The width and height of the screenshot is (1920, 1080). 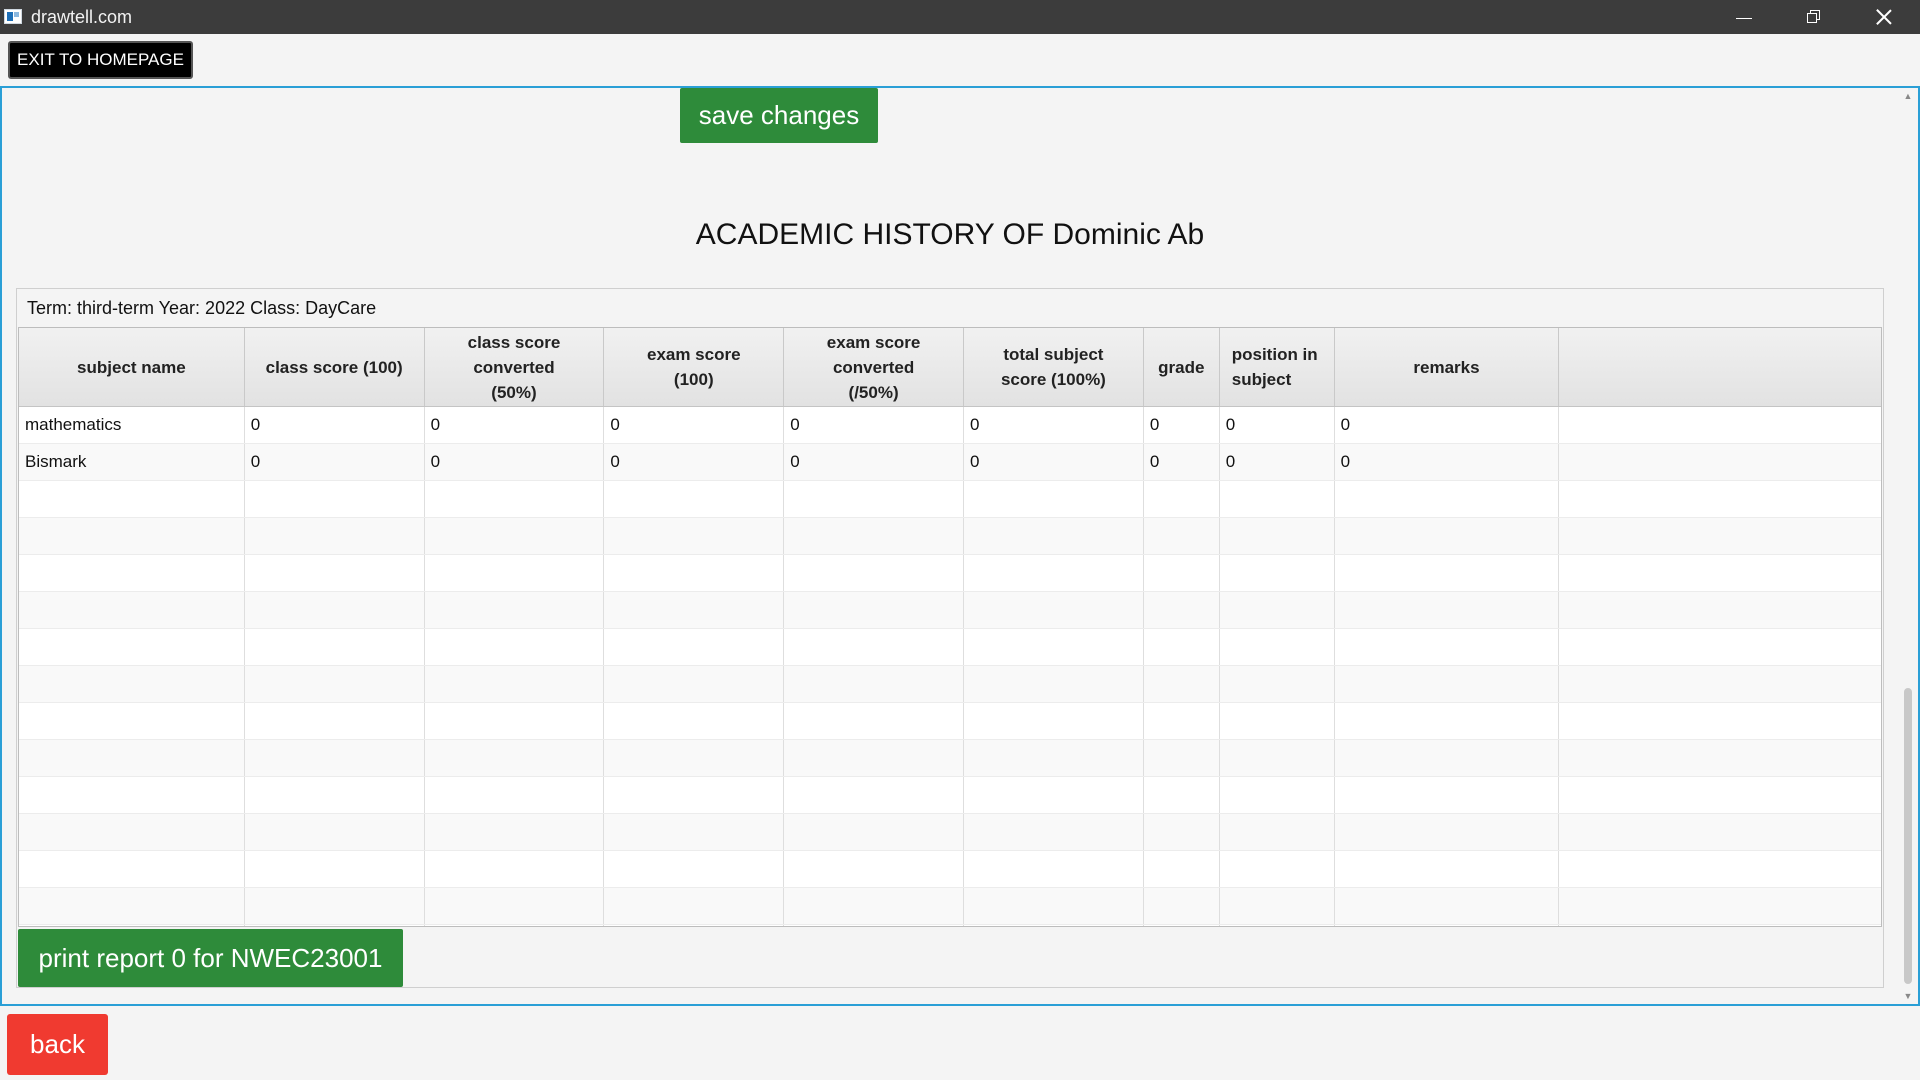 What do you see at coordinates (335, 367) in the screenshot?
I see `header-class-score: class score (100)` at bounding box center [335, 367].